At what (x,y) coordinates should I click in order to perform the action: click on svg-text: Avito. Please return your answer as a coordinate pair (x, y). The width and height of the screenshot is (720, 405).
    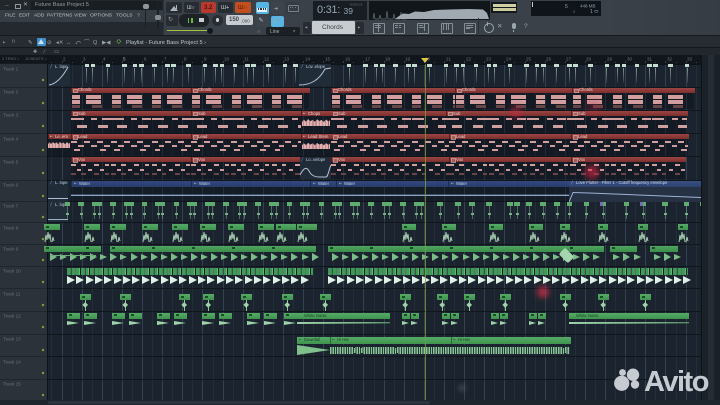
    Looking at the image, I should click on (676, 381).